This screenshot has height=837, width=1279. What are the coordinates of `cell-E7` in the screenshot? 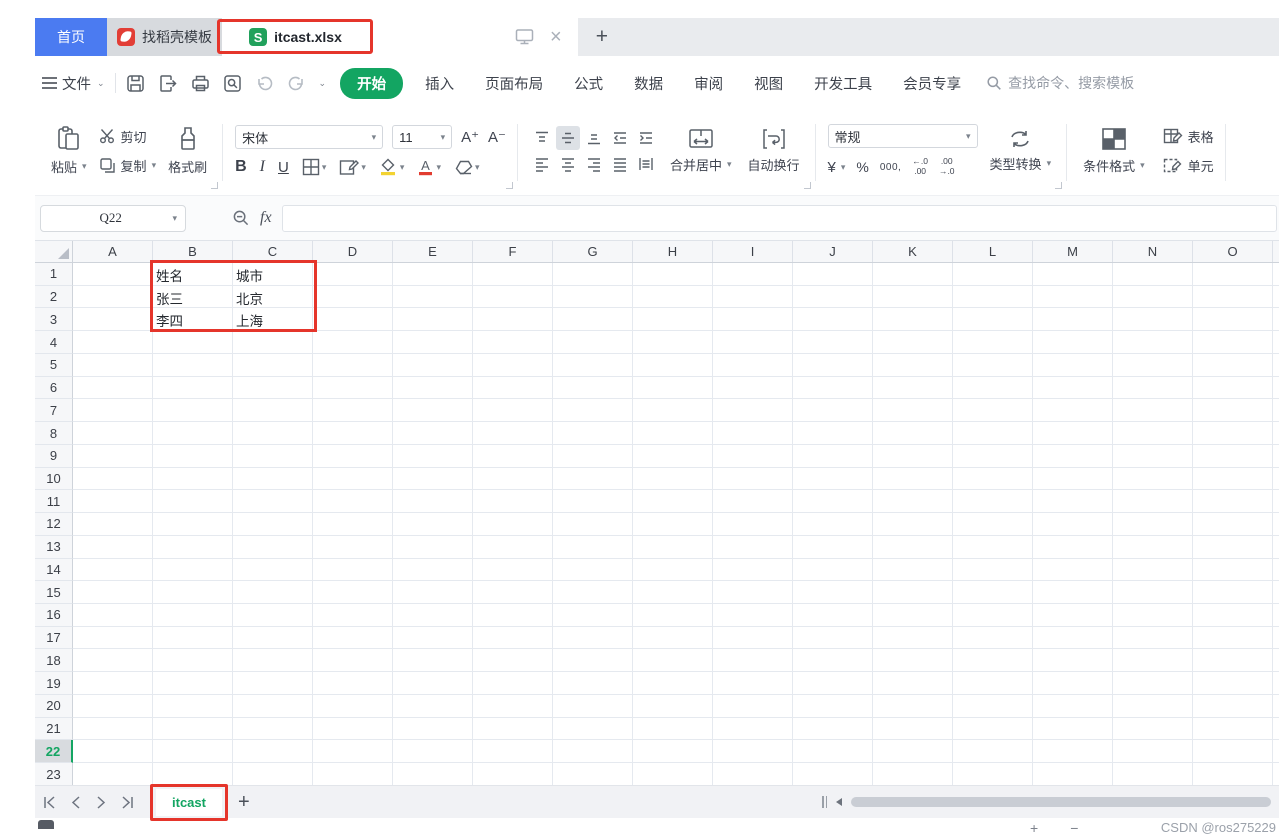 It's located at (433, 411).